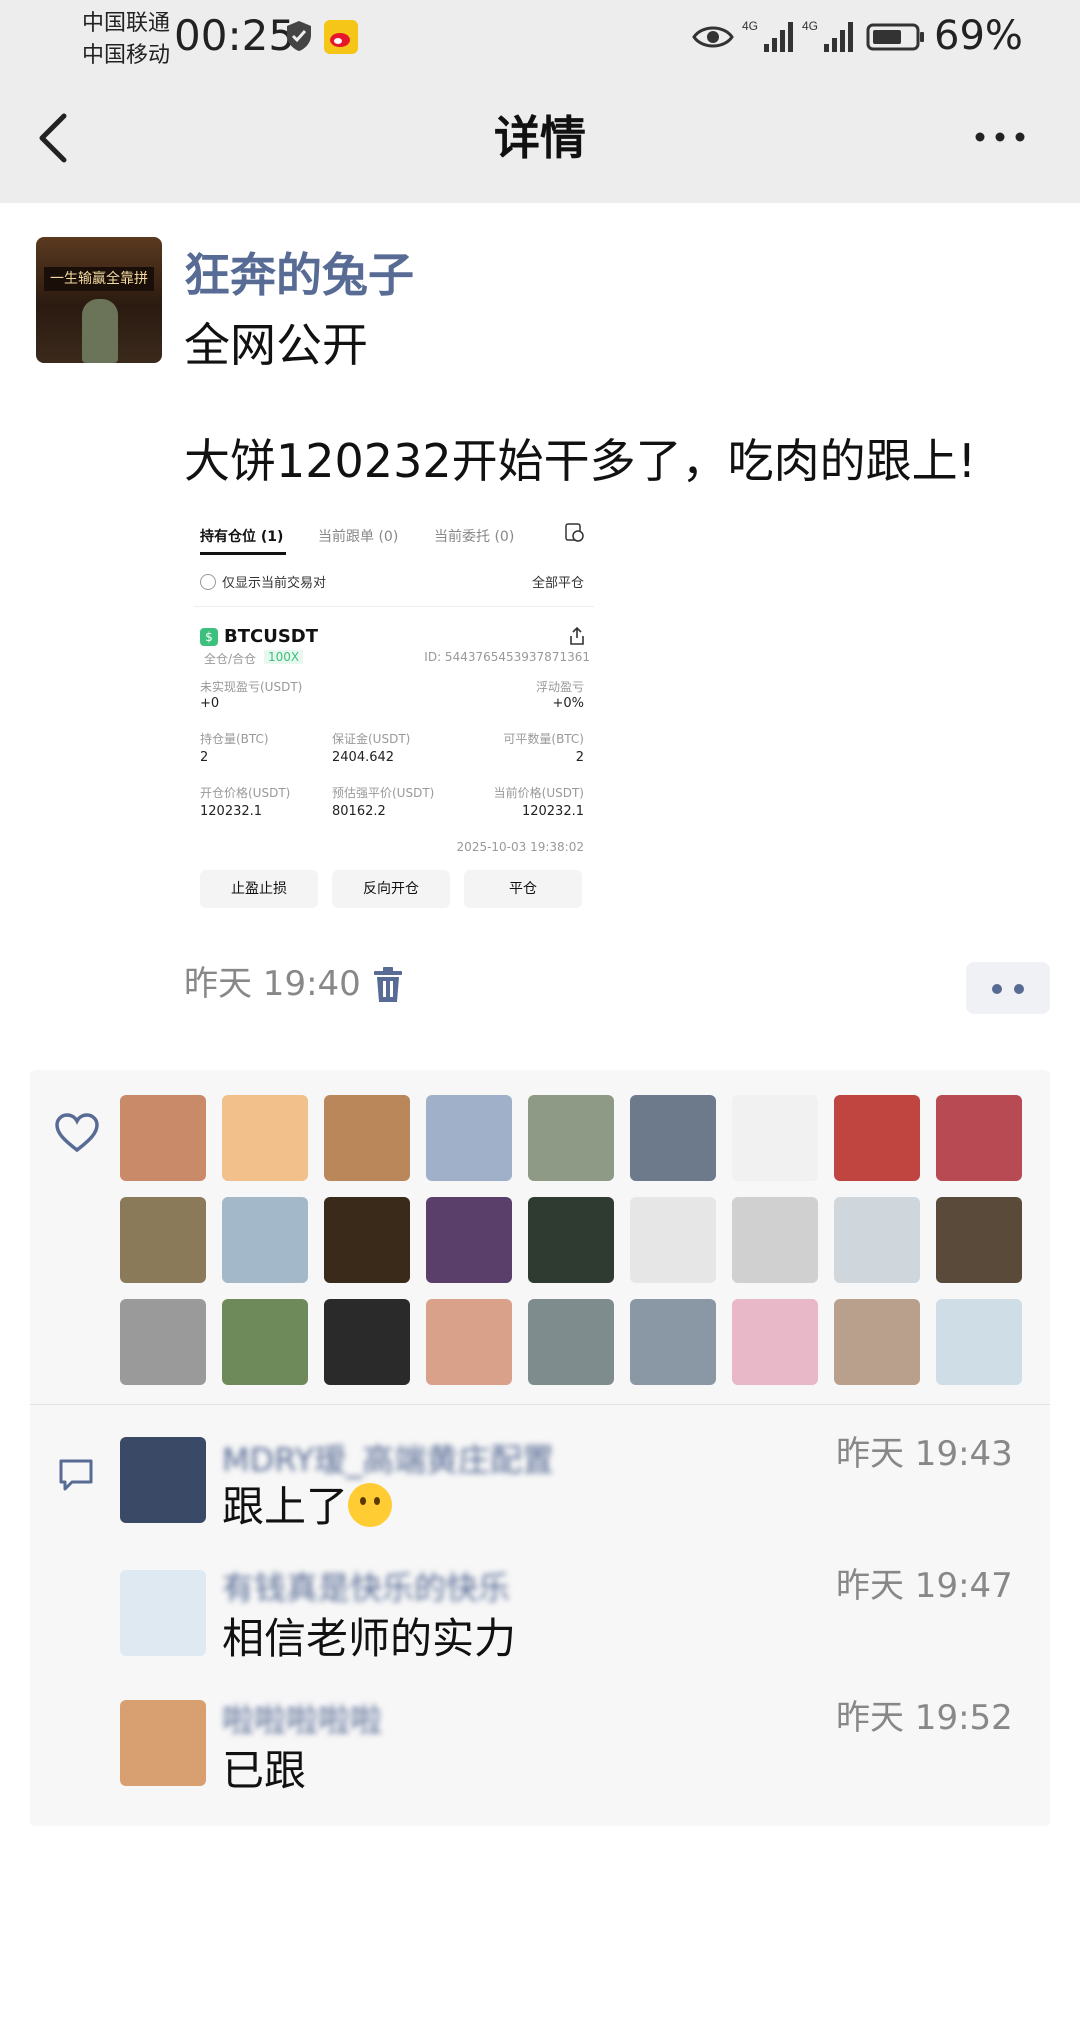 The width and height of the screenshot is (1080, 2040). Describe the element at coordinates (924, 1718) in the screenshot. I see `comment-time: 昨天 19:52` at that location.